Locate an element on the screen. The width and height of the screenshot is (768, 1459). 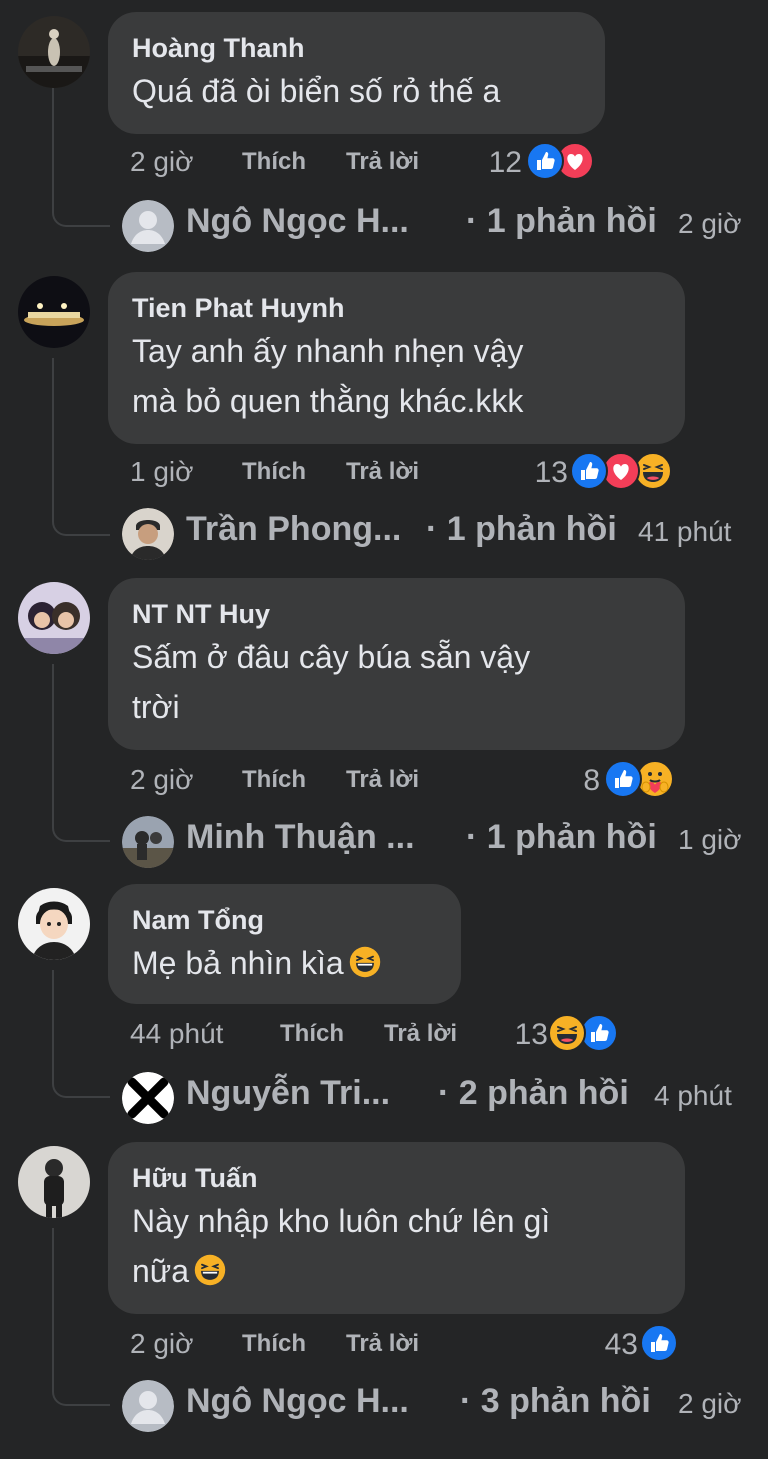
comment-bubble: NT NT Huy Sấm ở đâu cây búa sẵn vậy trời is located at coordinates (396, 664).